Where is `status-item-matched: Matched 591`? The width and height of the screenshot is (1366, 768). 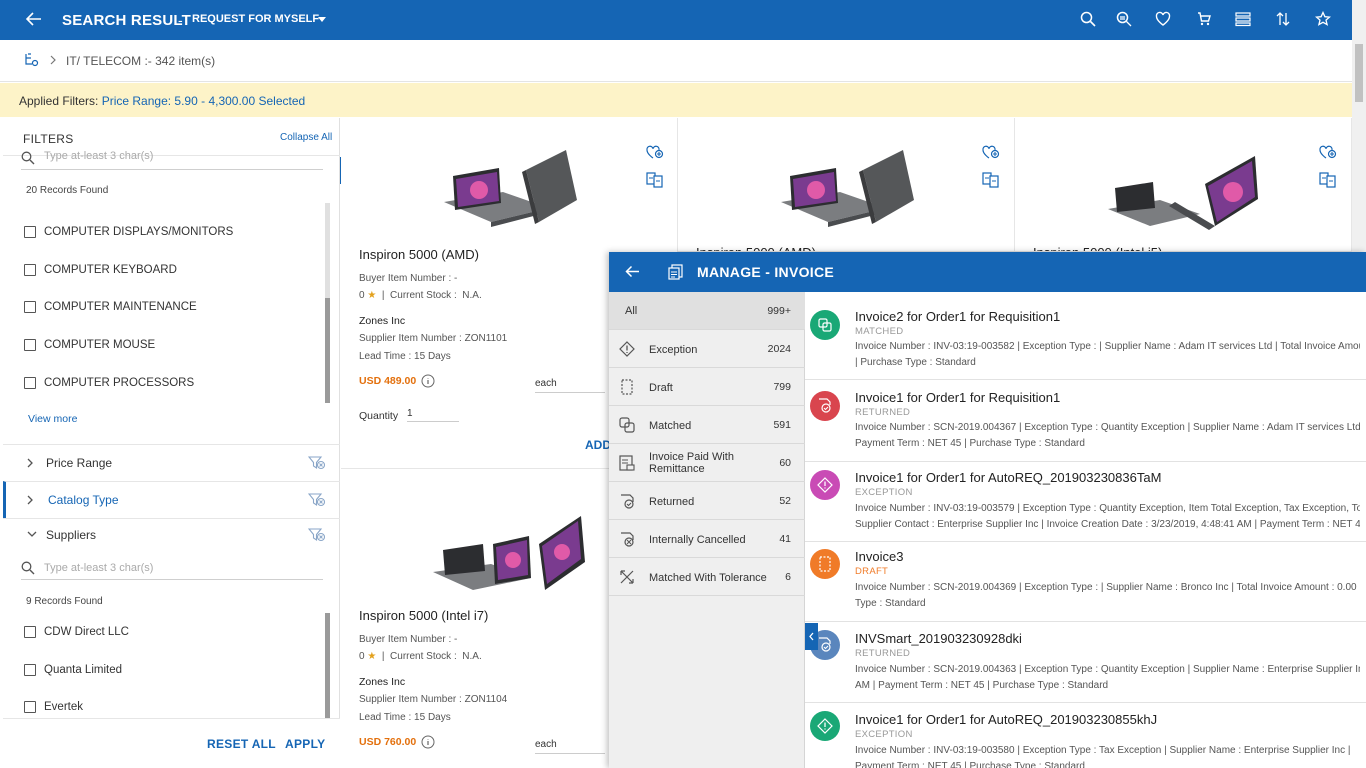
status-item-matched: Matched 591 is located at coordinates (707, 425).